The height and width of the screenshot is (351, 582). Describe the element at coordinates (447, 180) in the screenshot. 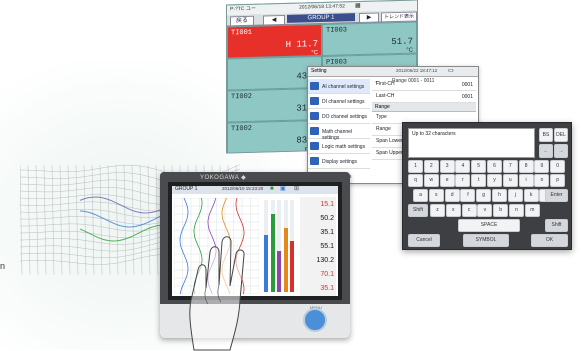

I see `key-e: e` at that location.